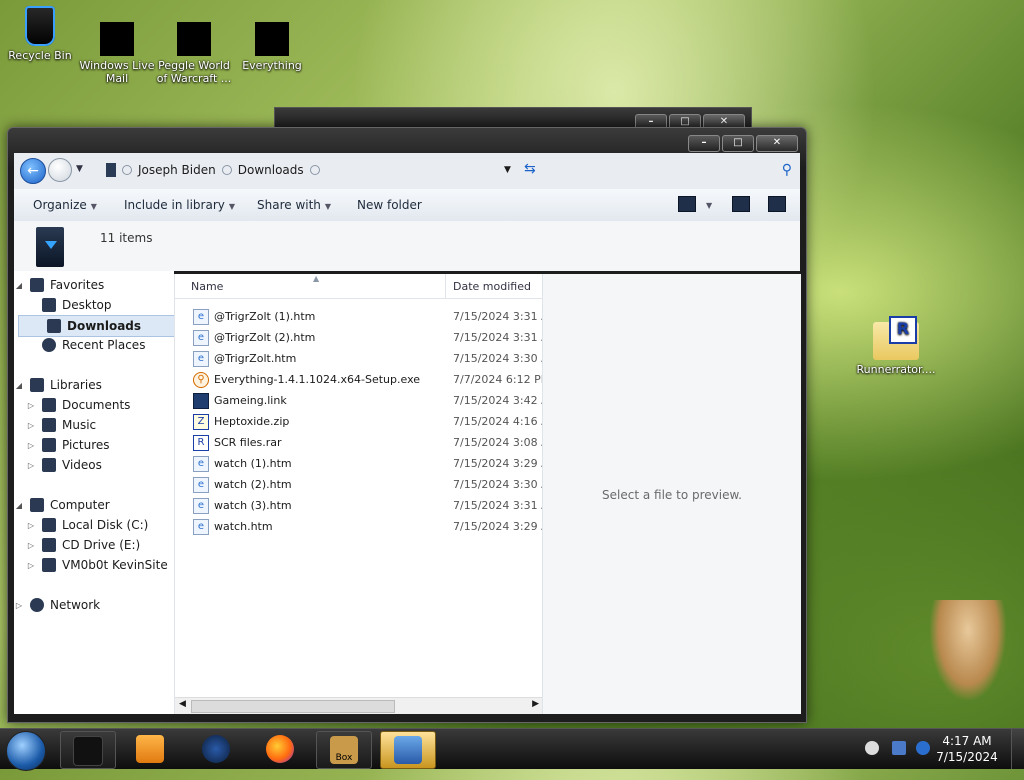 The height and width of the screenshot is (780, 1024). Describe the element at coordinates (535, 704) in the screenshot. I see `scroll-right-icon: ▶` at that location.